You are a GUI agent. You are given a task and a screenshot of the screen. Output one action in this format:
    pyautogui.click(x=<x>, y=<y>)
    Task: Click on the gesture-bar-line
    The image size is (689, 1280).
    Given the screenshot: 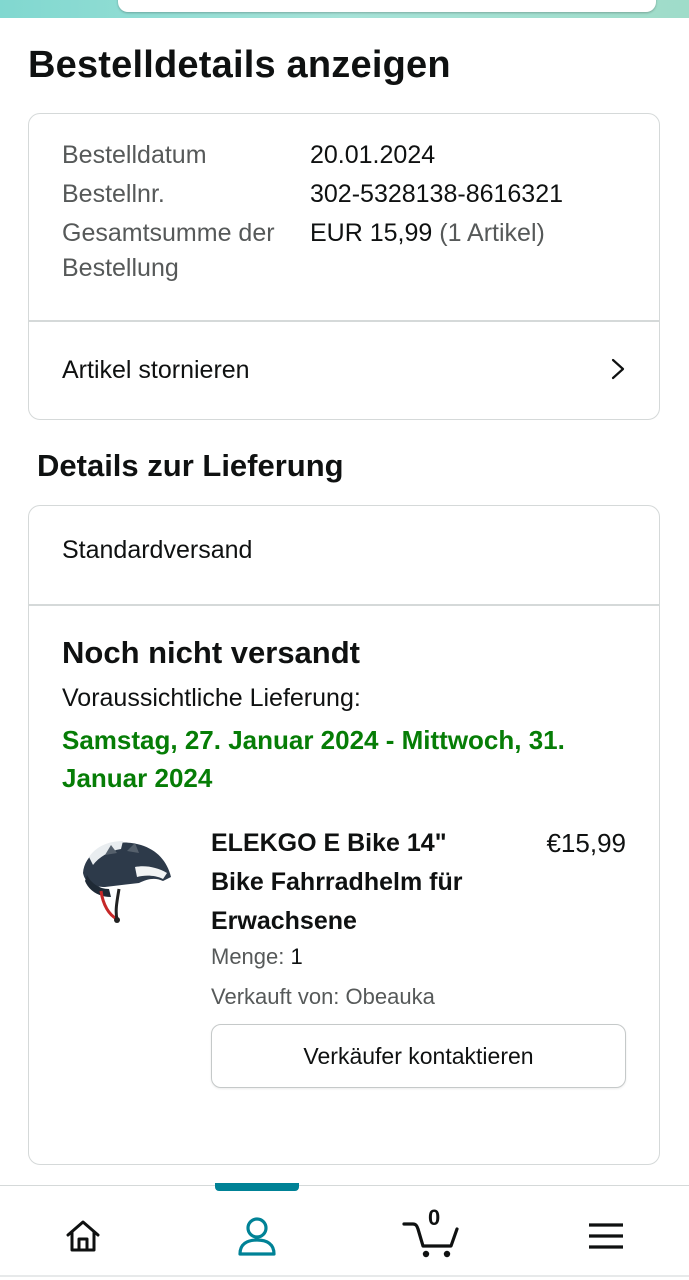 What is the action you would take?
    pyautogui.click(x=344, y=1276)
    